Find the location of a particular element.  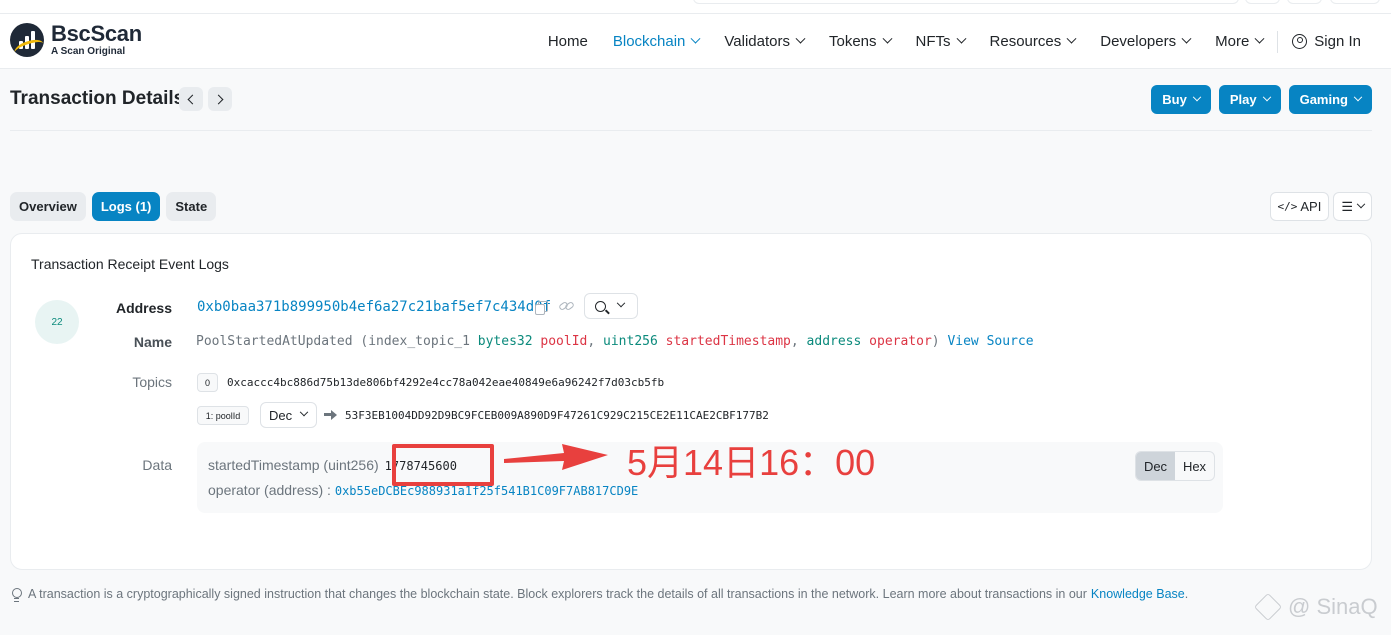

next-transaction-button is located at coordinates (220, 99).